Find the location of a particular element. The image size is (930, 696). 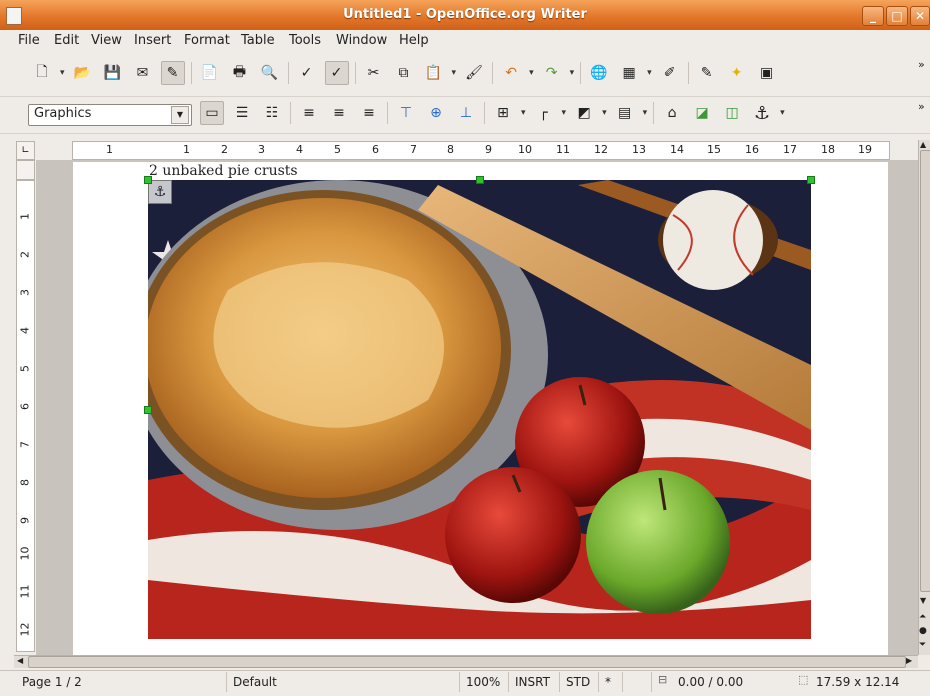

paste-dropdown-icon: ▾ is located at coordinates (454, 73).